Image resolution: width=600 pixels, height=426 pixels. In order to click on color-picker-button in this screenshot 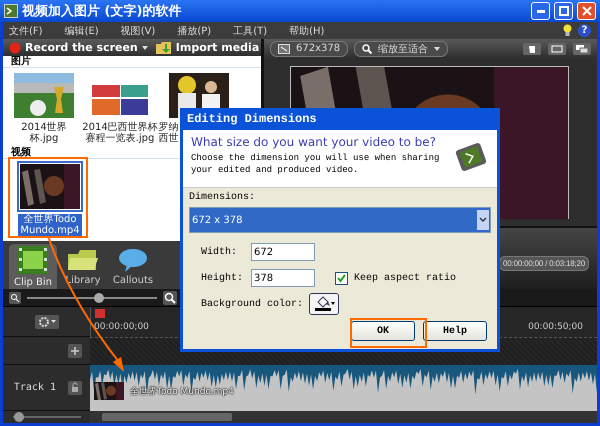, I will do `click(324, 304)`.